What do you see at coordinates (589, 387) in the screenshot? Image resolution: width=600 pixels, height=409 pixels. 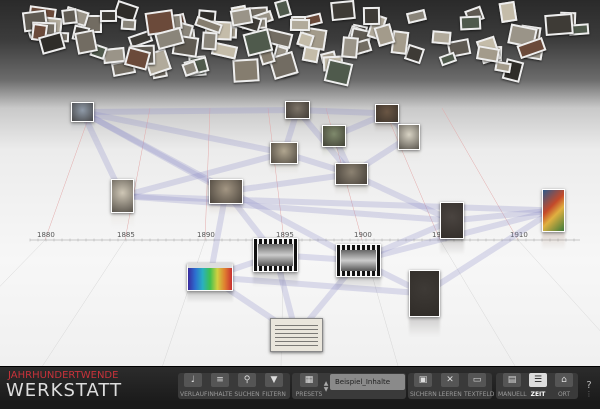 I see `help-button: ? ⋮` at bounding box center [589, 387].